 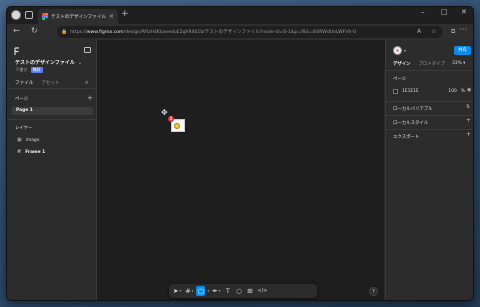 I want to click on read-aloud-icon: A, so click(x=419, y=31).